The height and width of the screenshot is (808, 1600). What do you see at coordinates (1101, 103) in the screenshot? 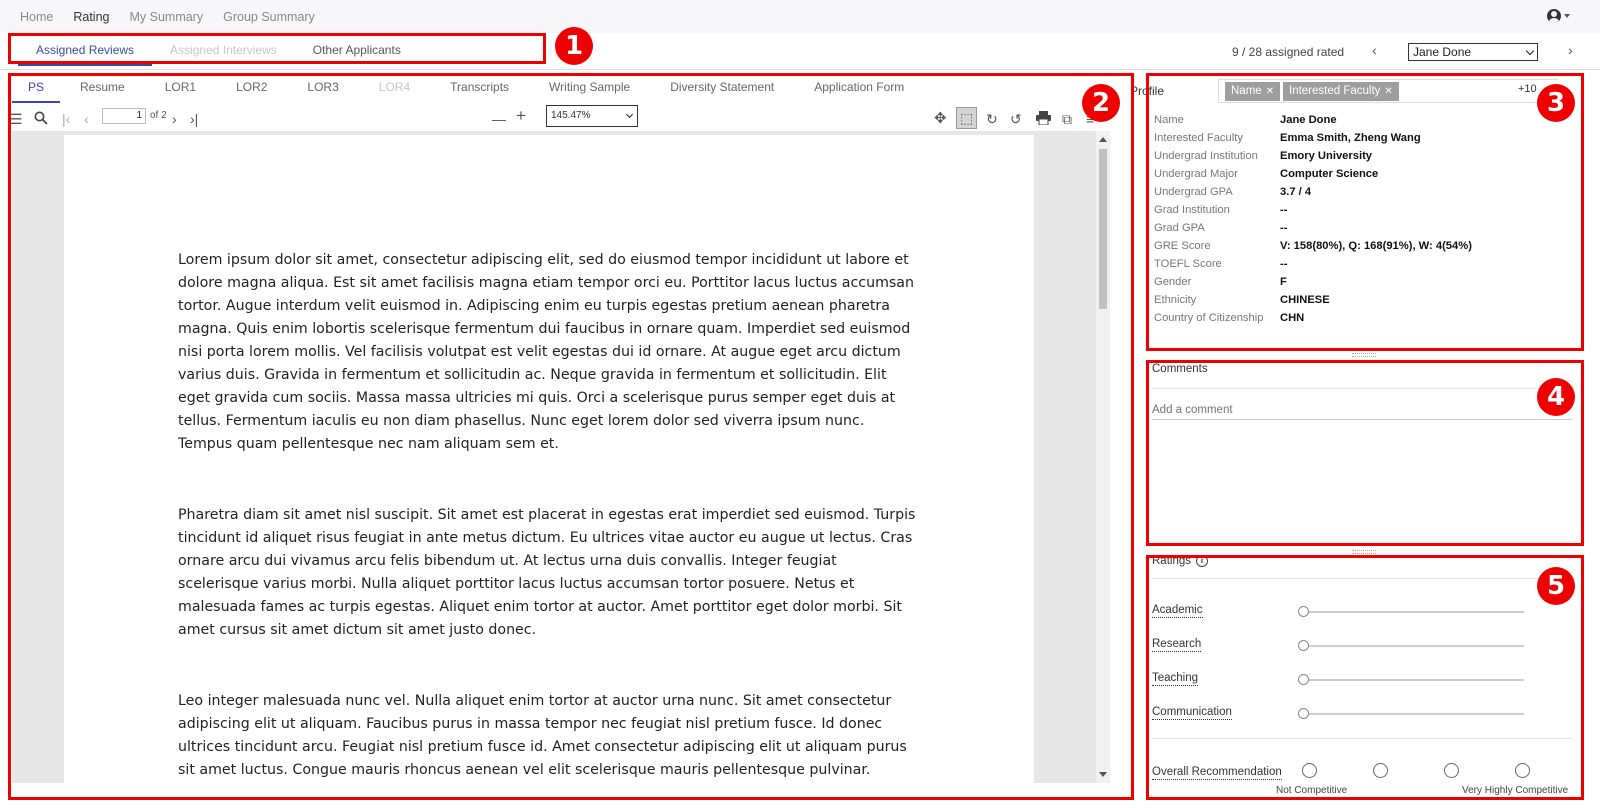
I see `callout-badge: 2` at bounding box center [1101, 103].